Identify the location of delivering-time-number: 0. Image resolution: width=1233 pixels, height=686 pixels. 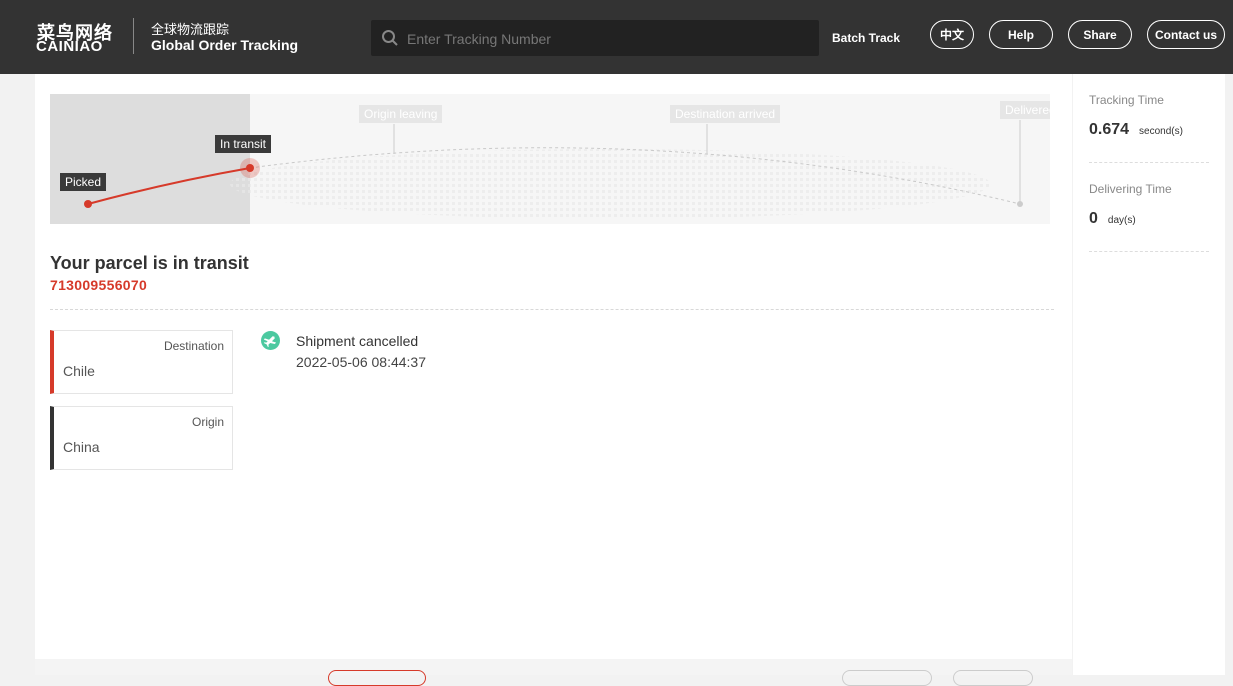
(1093, 218).